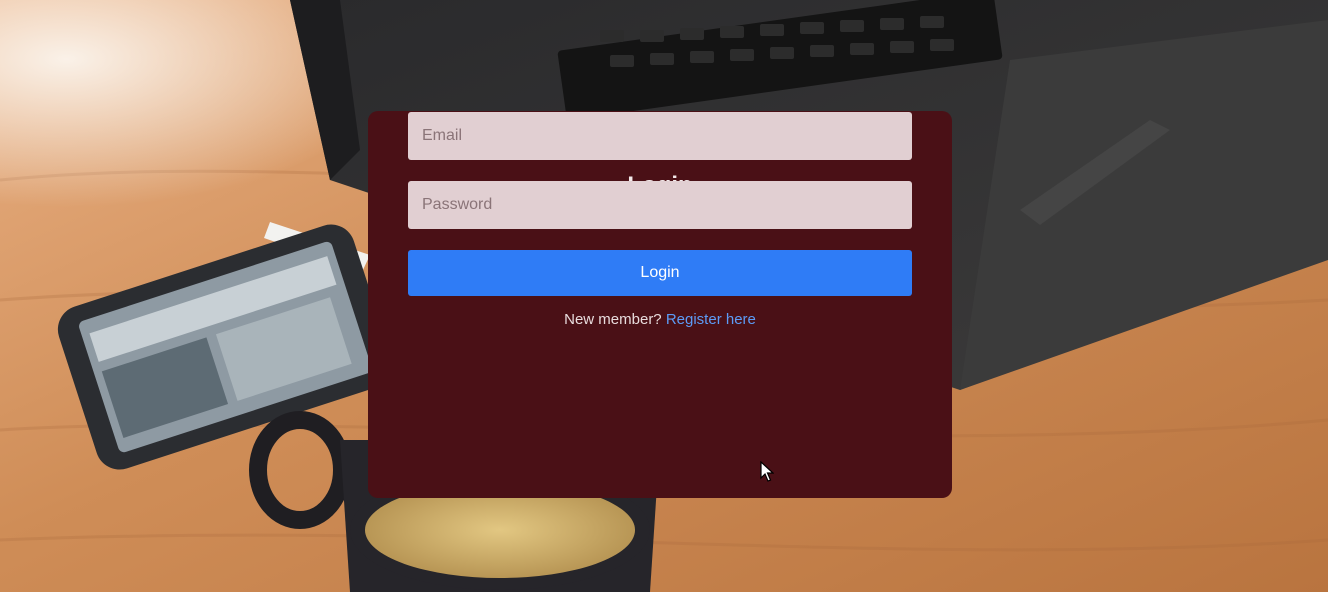 The width and height of the screenshot is (1328, 592). Describe the element at coordinates (767, 471) in the screenshot. I see `mouse-cursor-icon` at that location.